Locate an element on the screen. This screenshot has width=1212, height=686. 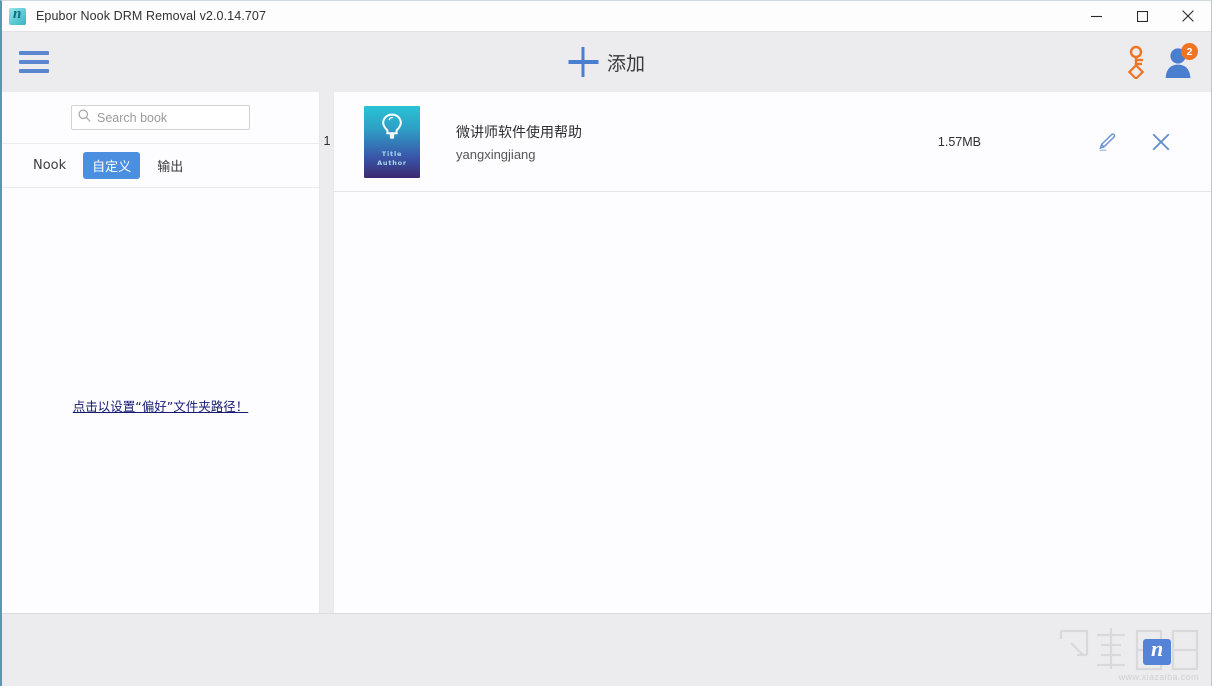
title-bar: Epubor Nook DRM Removal v2.0.14.707 is located at coordinates (606, 16).